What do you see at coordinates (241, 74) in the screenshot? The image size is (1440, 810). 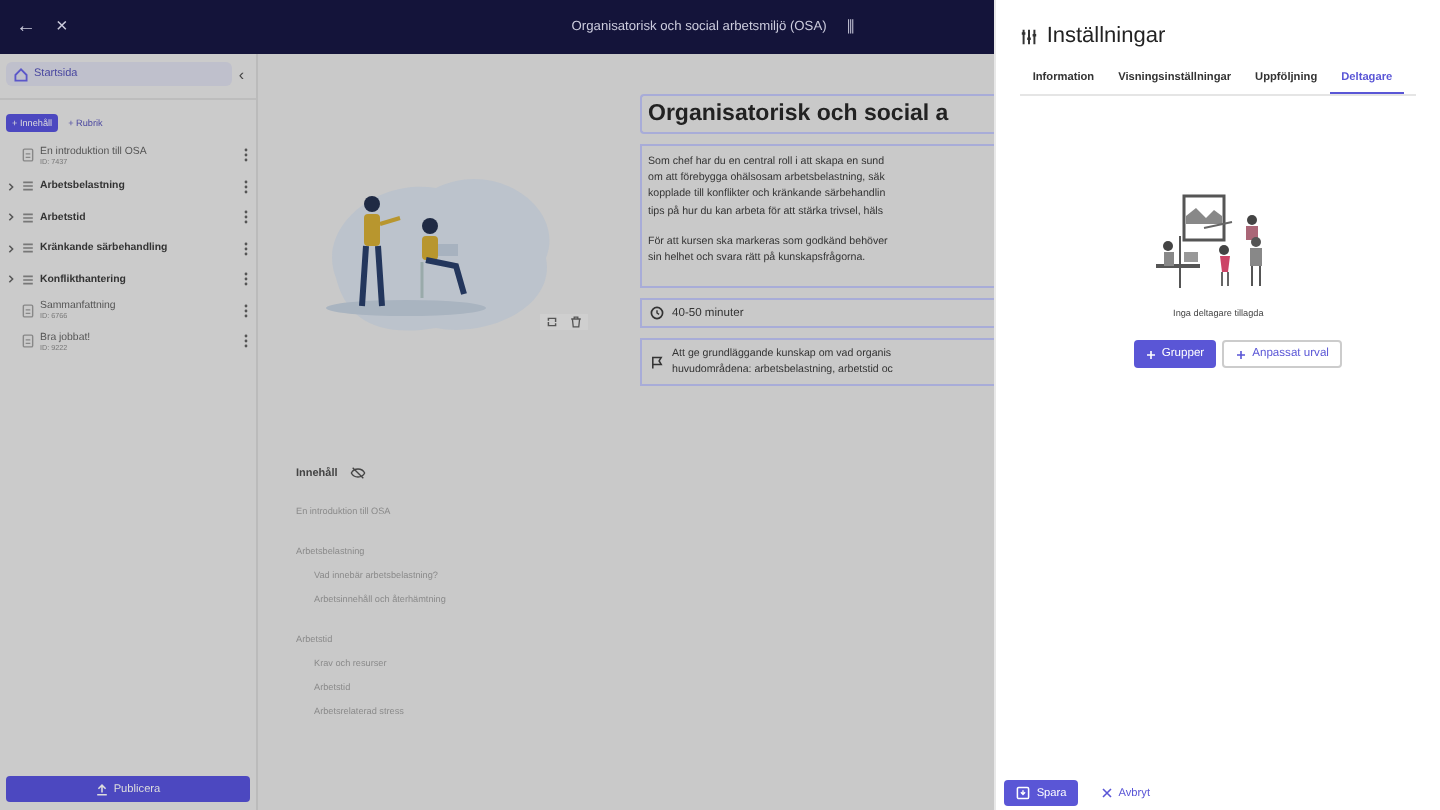 I see `collapse-button: ‹` at bounding box center [241, 74].